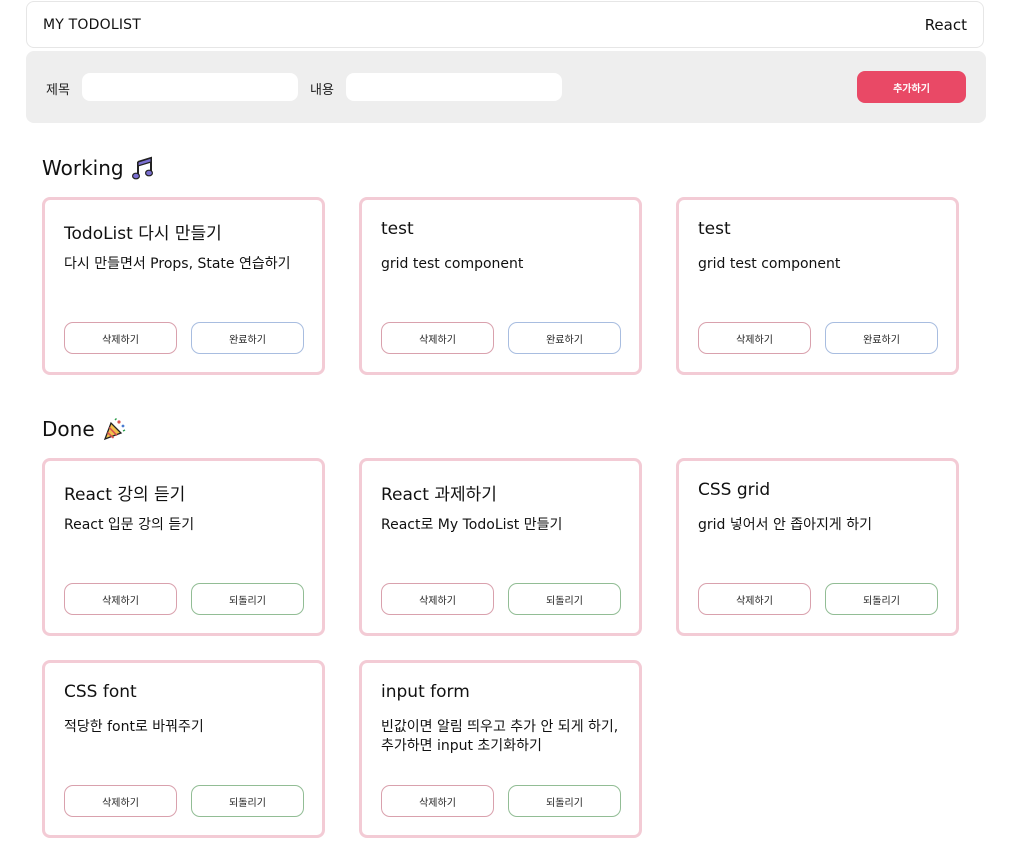 The height and width of the screenshot is (851, 1013). Describe the element at coordinates (183, 547) in the screenshot. I see `done-card: React 강의 듣기 React 입문 강의 듣기 삭제하기 되돌리기` at that location.